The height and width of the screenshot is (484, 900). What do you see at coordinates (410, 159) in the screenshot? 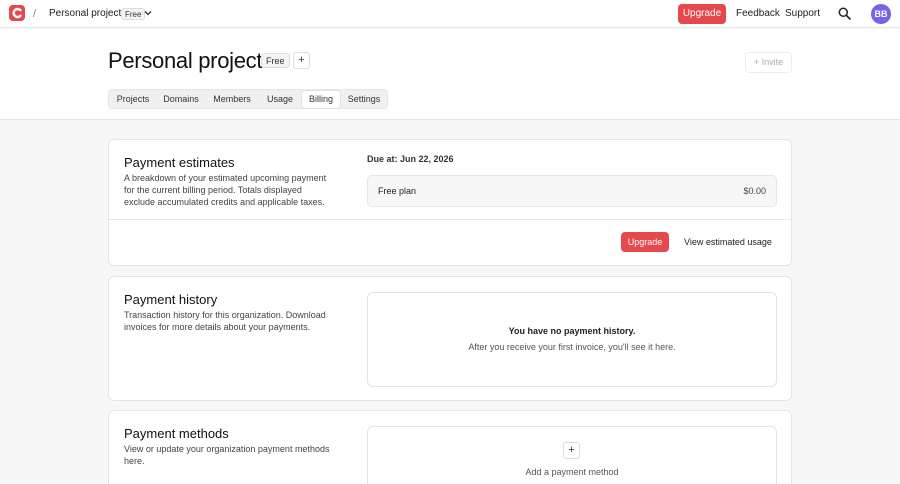
I see `due-date: Due at: Jun 22, 2026` at bounding box center [410, 159].